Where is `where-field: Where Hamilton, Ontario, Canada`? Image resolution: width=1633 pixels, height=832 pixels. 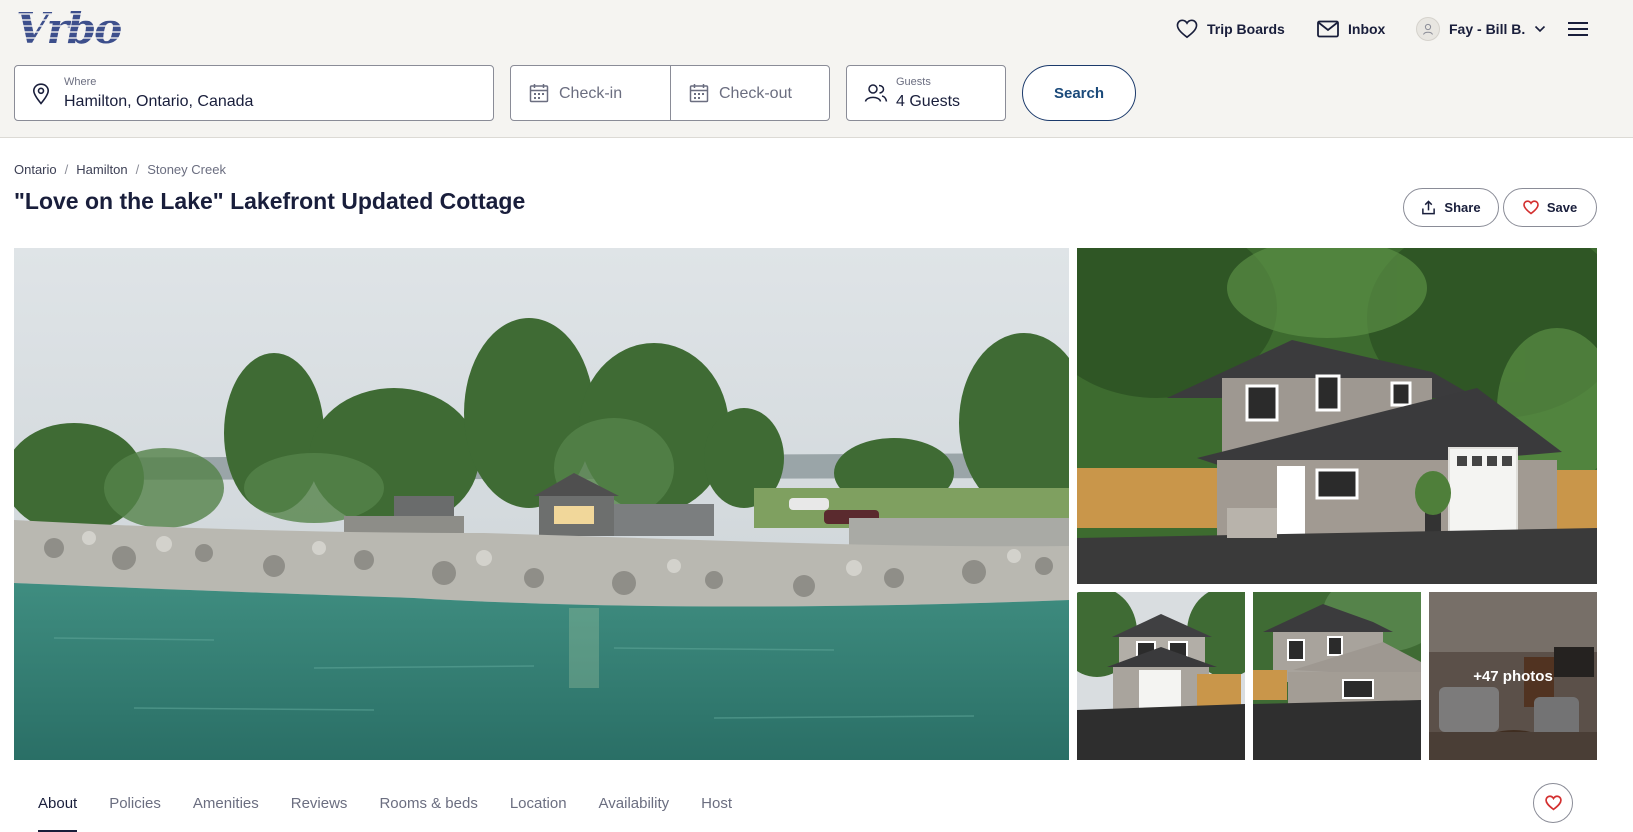
where-field: Where Hamilton, Ontario, Canada is located at coordinates (254, 93).